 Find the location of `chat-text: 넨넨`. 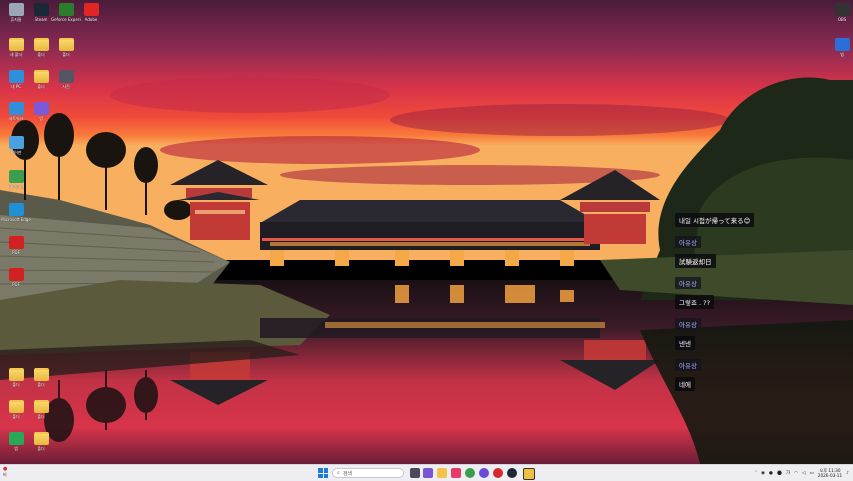

chat-text: 넨넨 is located at coordinates (685, 343).